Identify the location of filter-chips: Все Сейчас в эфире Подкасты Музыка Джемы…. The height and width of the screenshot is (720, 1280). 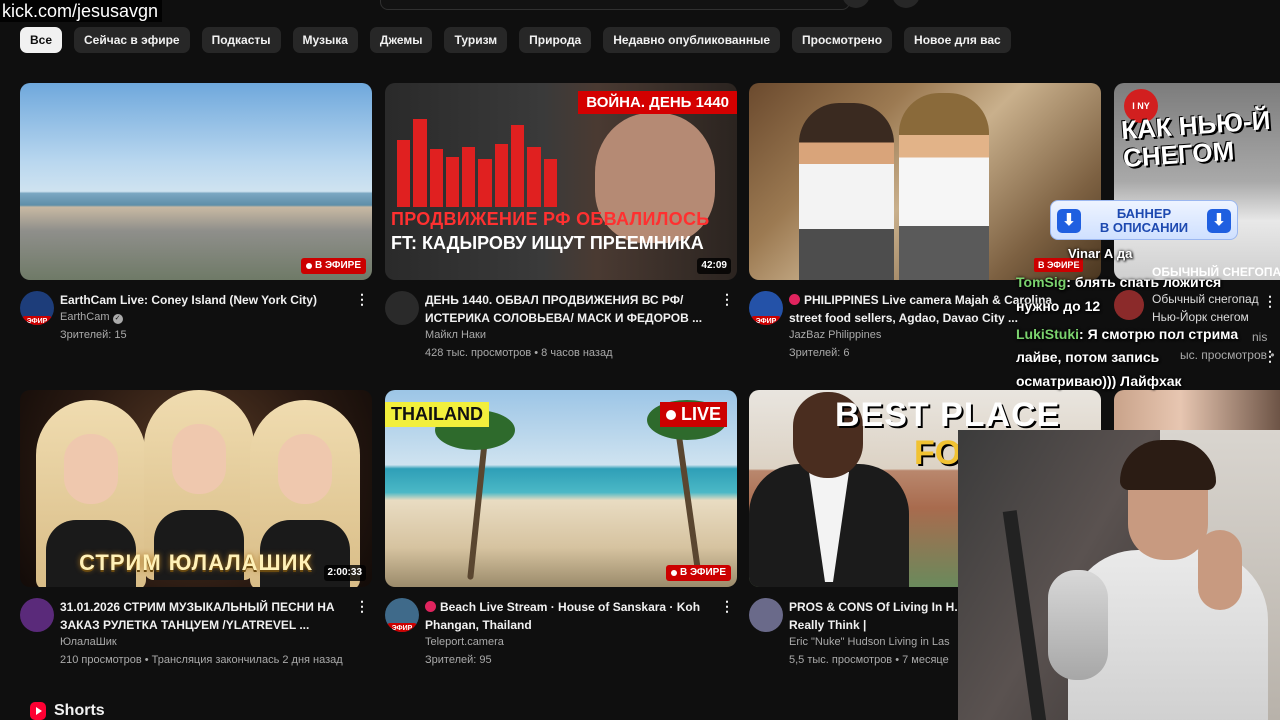
(515, 40).